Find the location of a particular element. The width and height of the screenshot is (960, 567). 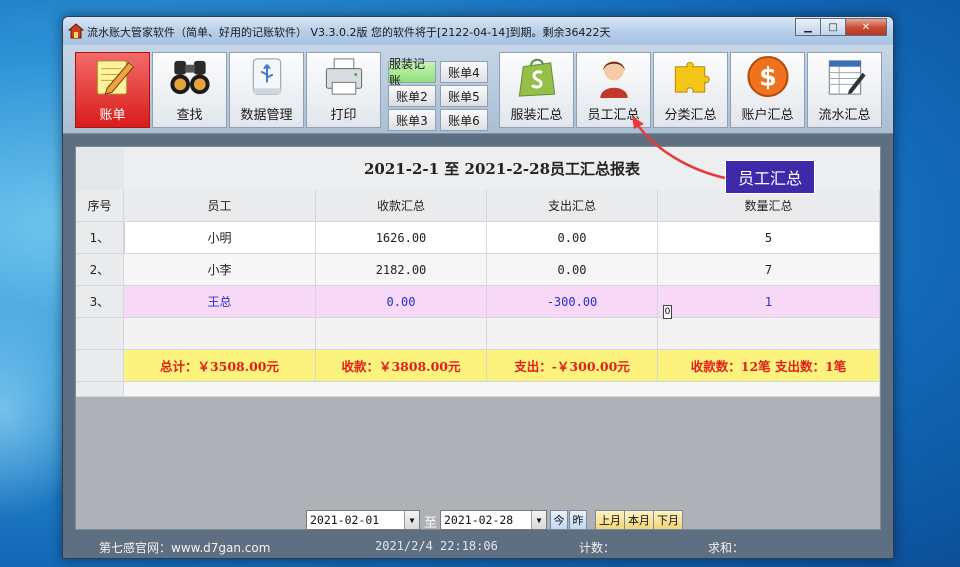

trailing-row is located at coordinates (502, 389).